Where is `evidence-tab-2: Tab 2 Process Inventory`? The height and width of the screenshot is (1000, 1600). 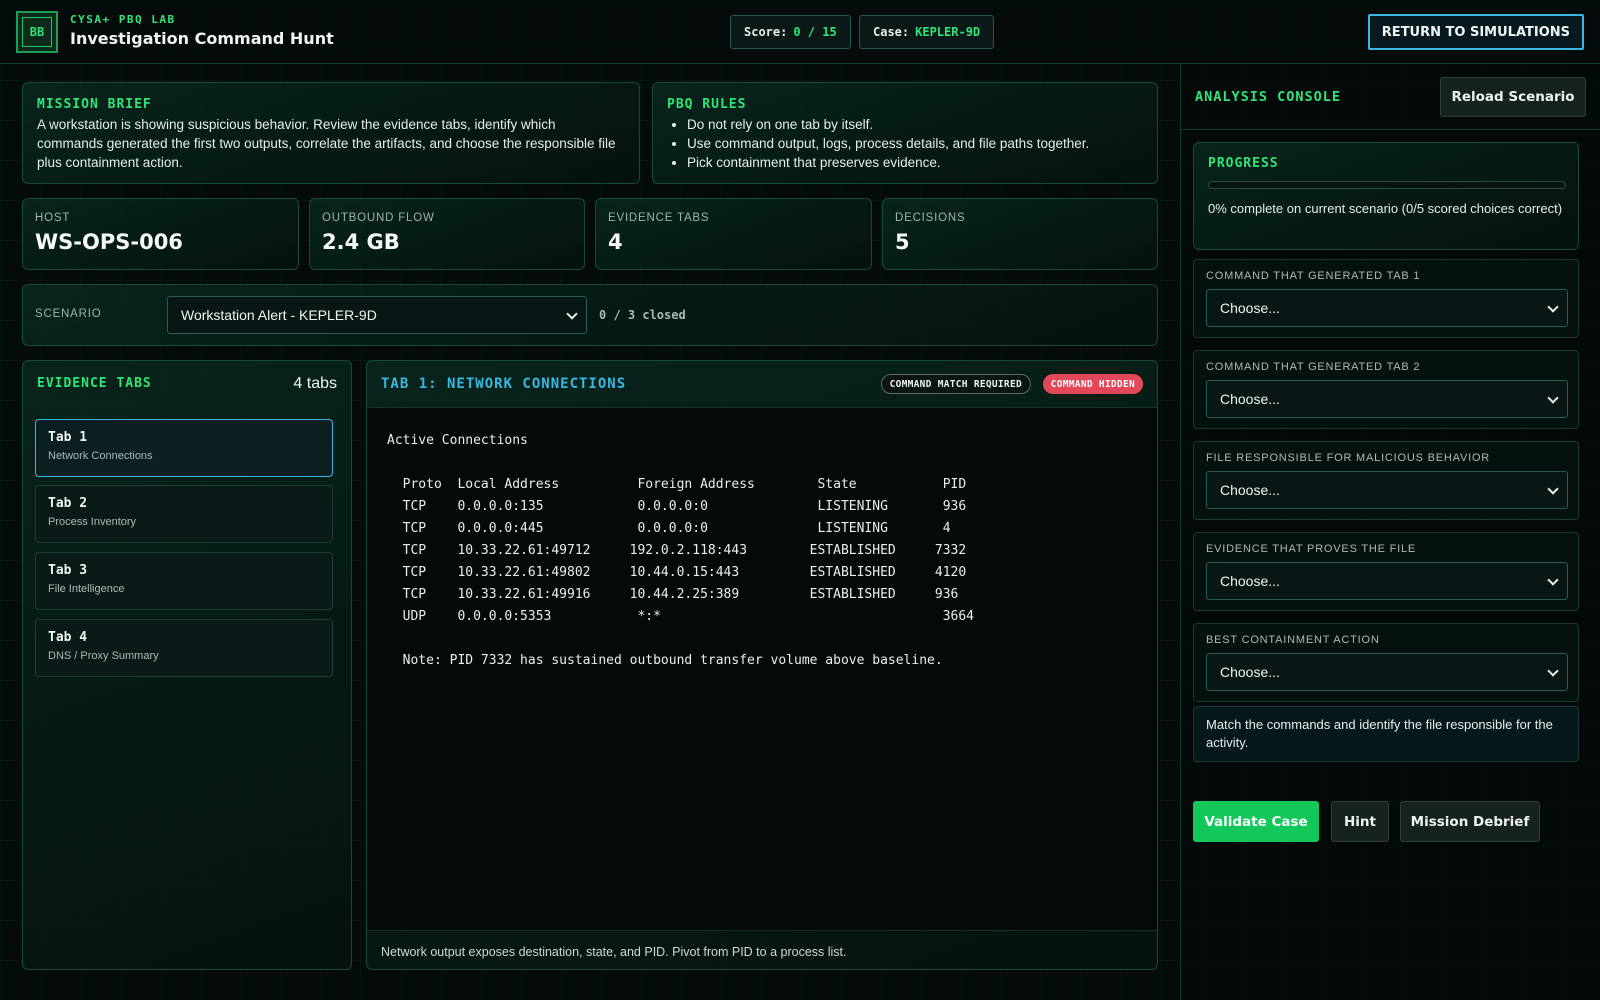 evidence-tab-2: Tab 2 Process Inventory is located at coordinates (184, 514).